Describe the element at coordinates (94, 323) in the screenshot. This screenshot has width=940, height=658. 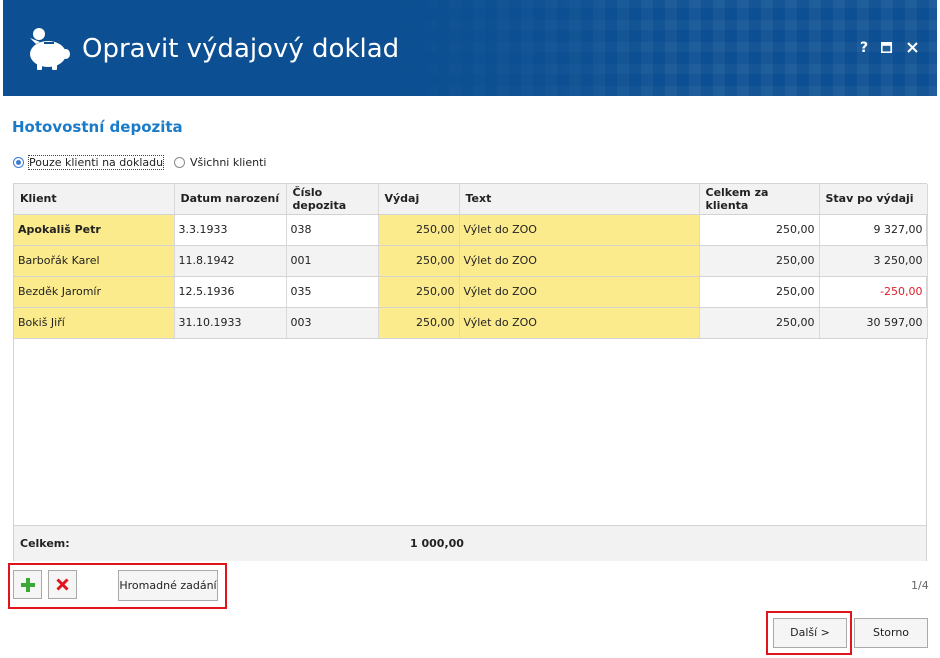
I see `cell-klient: Bokiš Jiří` at that location.